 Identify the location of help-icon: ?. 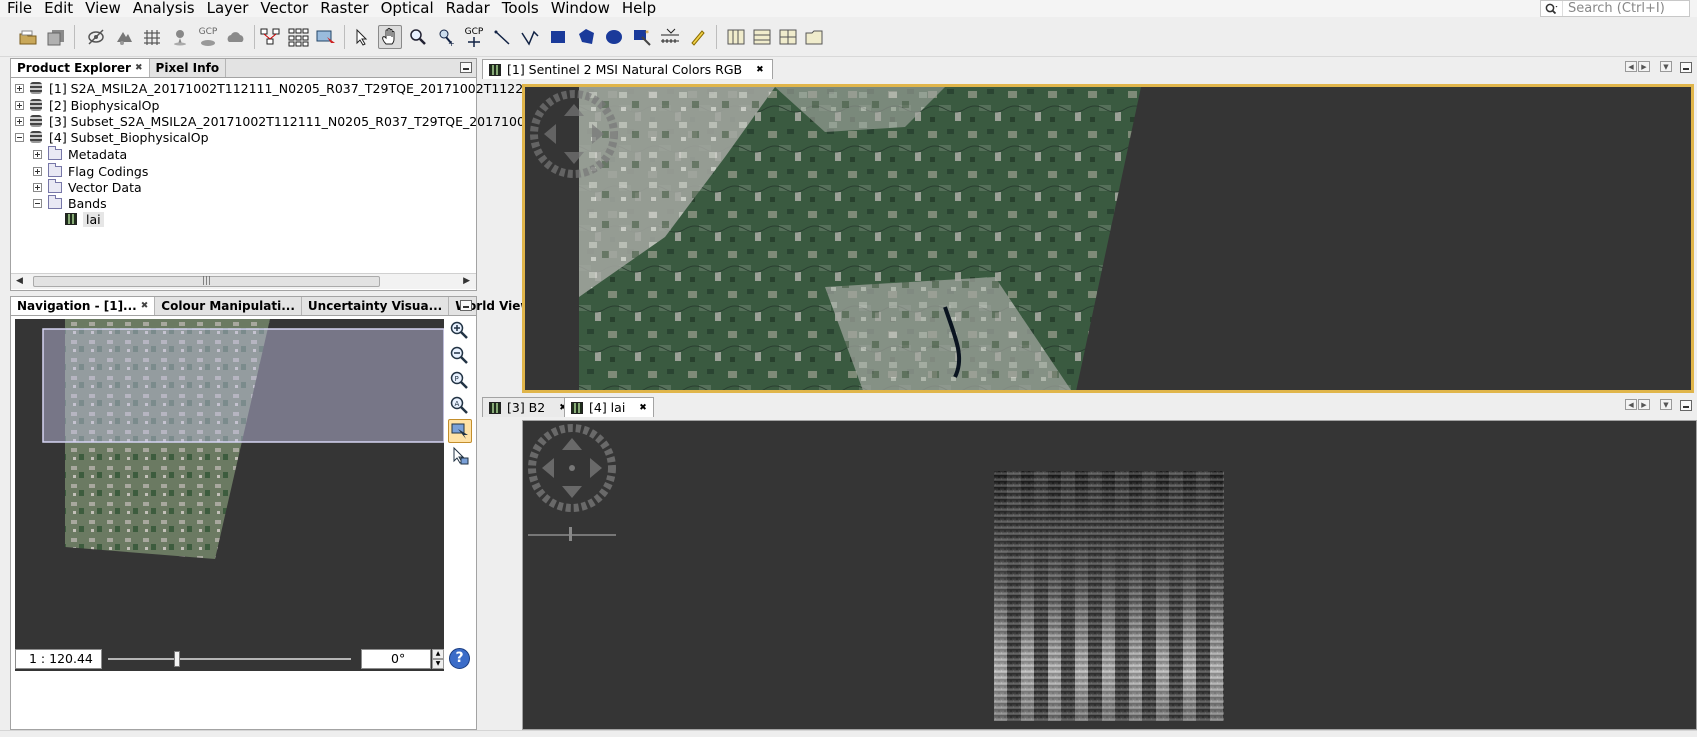
(459, 658).